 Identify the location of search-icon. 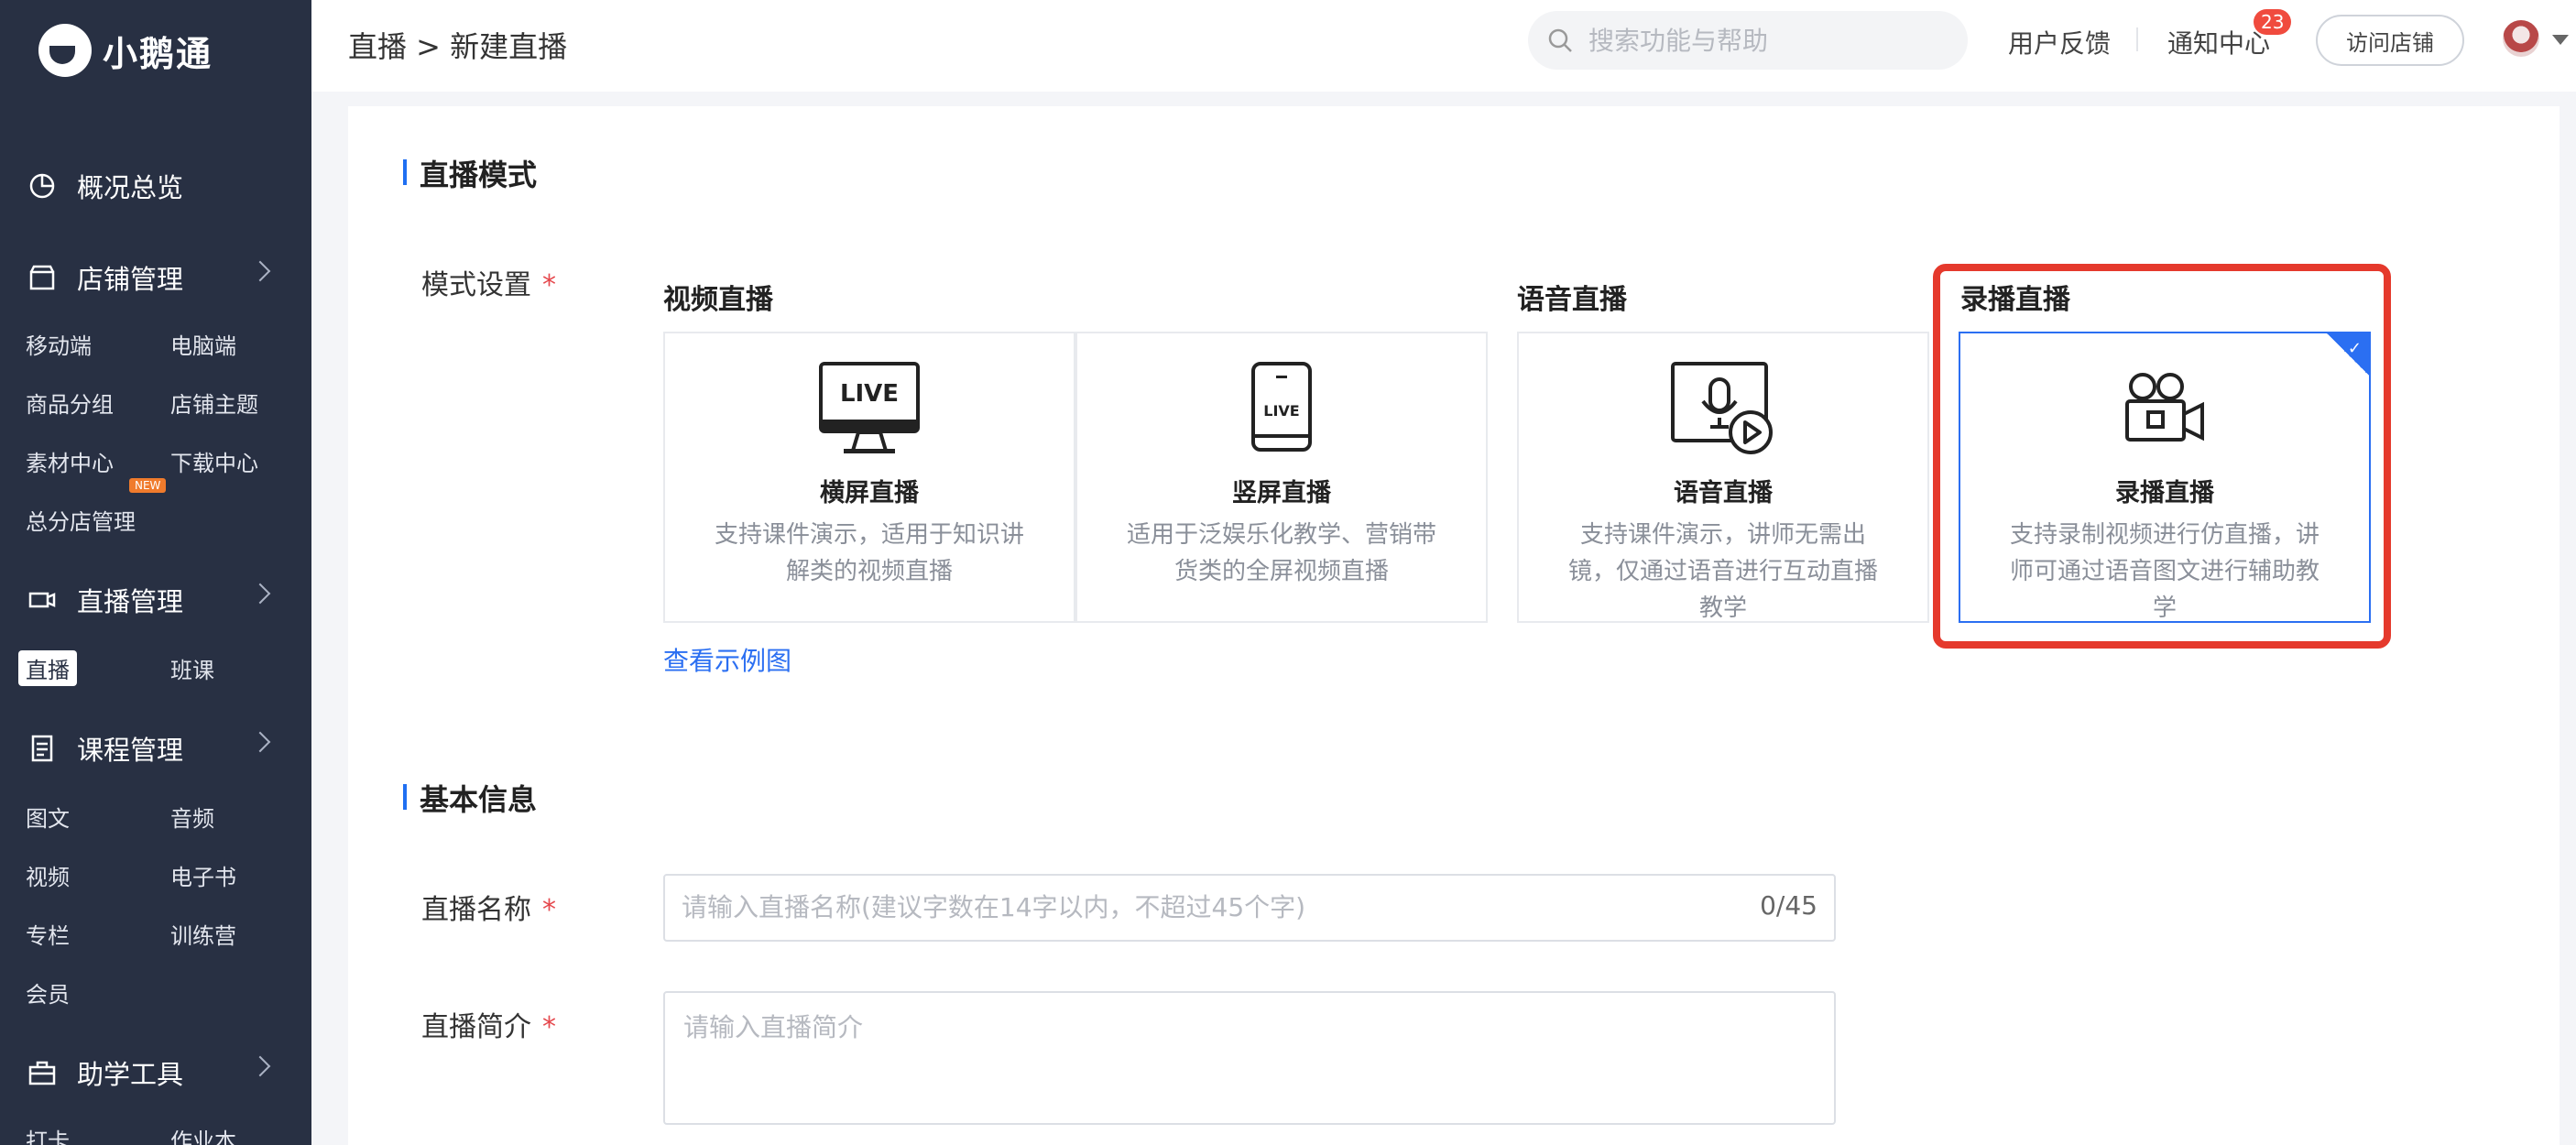
(1560, 40).